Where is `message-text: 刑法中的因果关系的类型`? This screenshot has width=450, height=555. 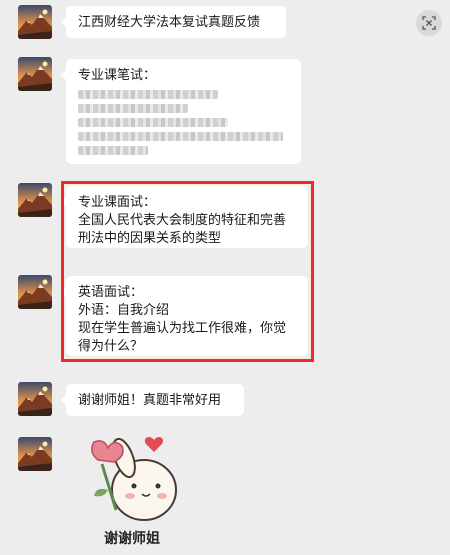 message-text: 刑法中的因果关系的类型 is located at coordinates (150, 238).